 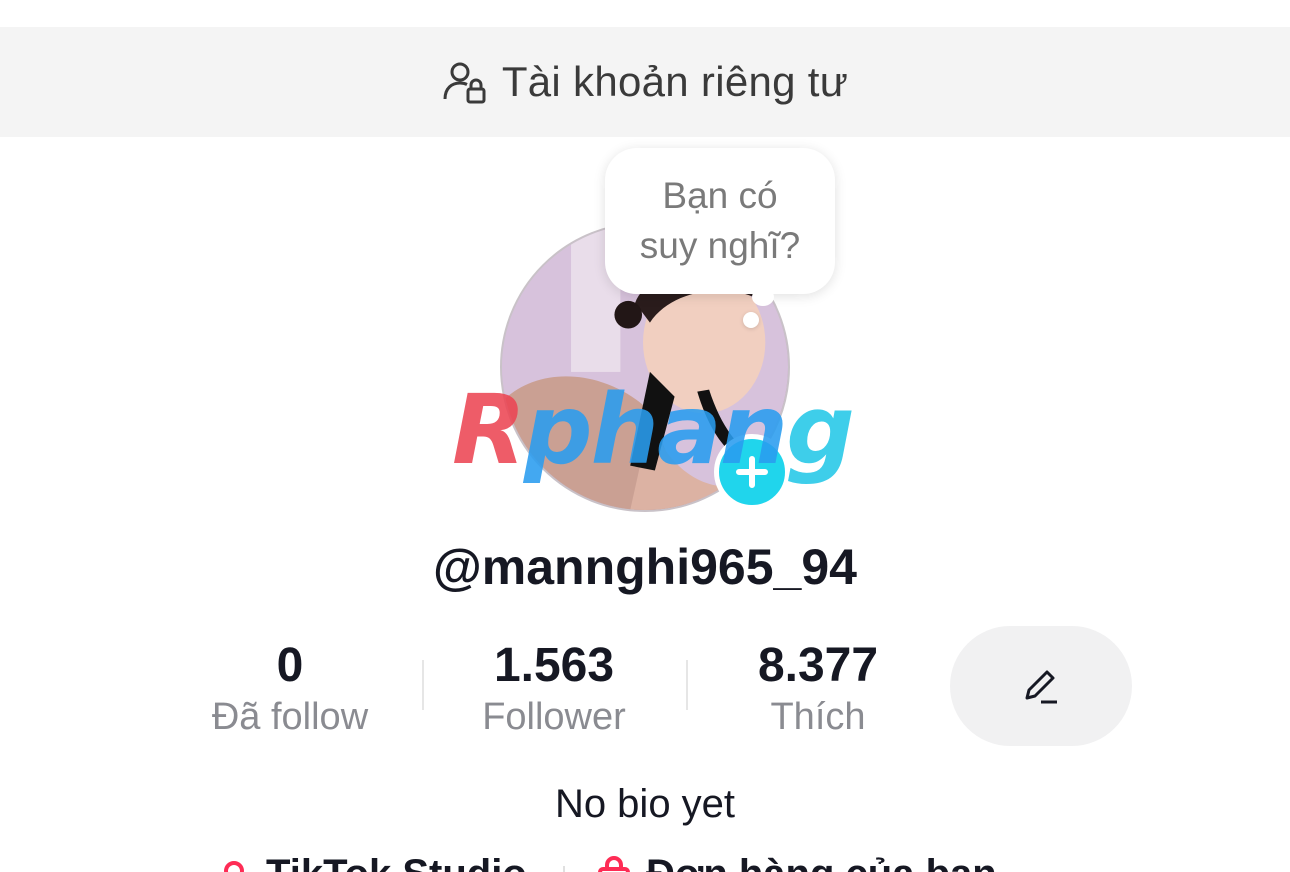 What do you see at coordinates (564, 869) in the screenshot?
I see `link-divider` at bounding box center [564, 869].